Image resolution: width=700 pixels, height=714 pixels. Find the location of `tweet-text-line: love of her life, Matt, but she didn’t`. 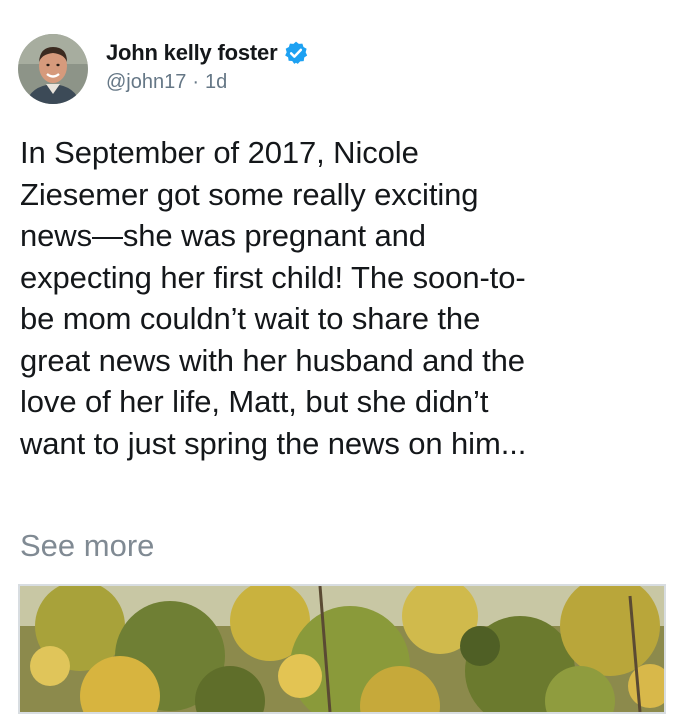

tweet-text-line: love of her life, Matt, but she didn’t is located at coordinates (254, 401).